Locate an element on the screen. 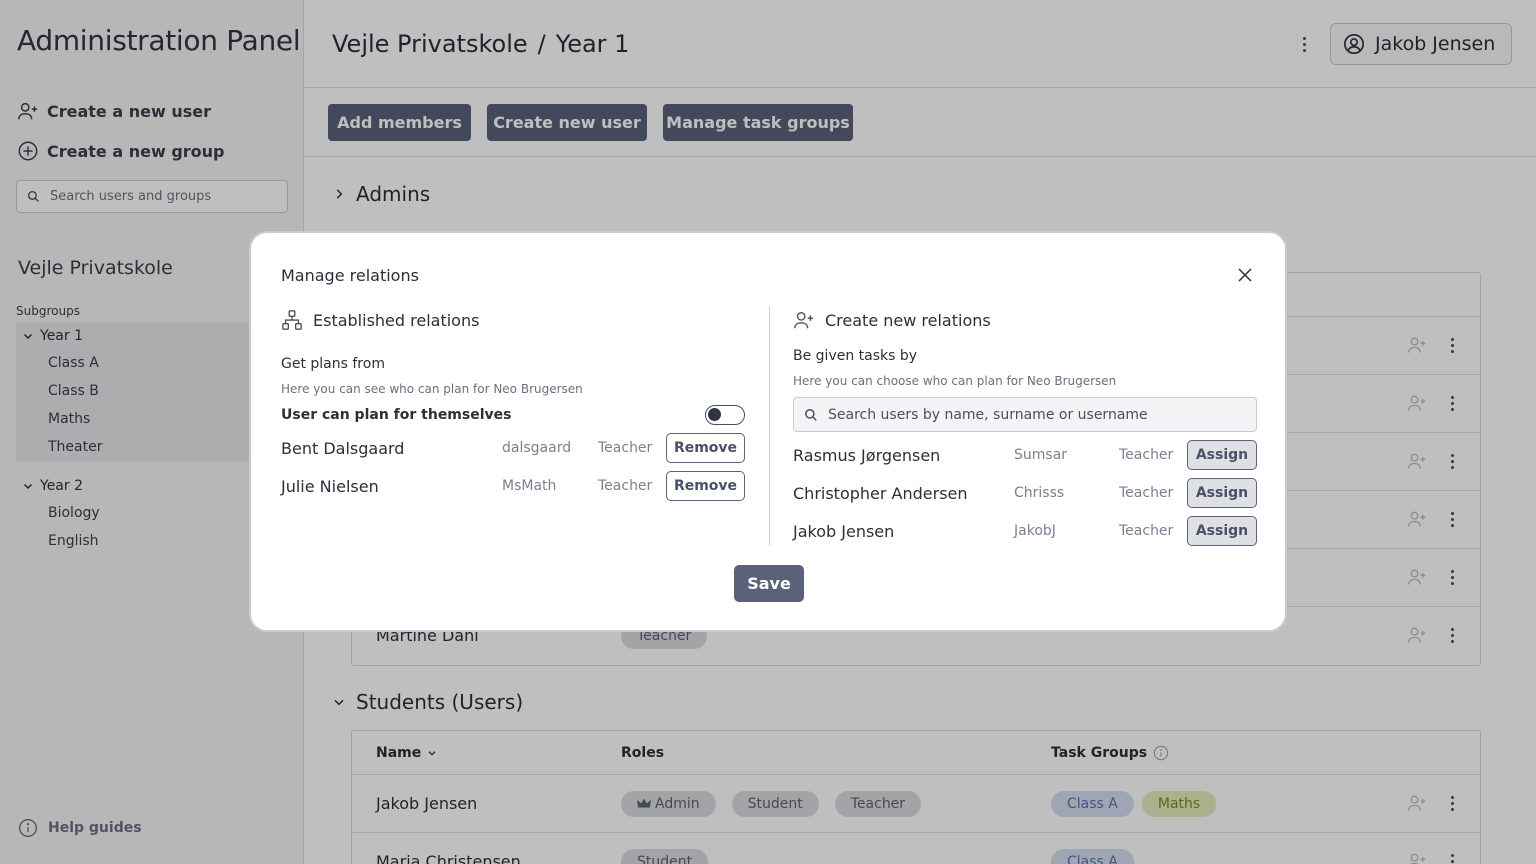 The image size is (1536, 864). create-relations-heading: Create new relations is located at coordinates (892, 320).